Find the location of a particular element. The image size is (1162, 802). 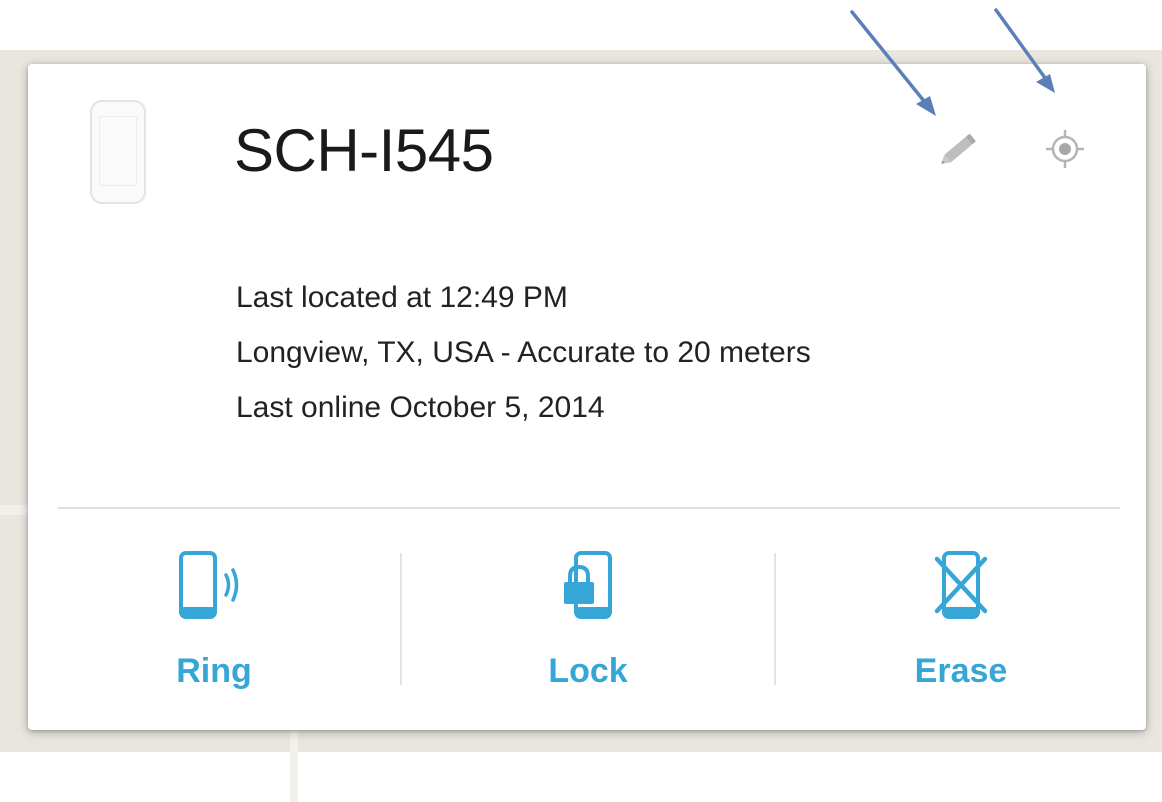

crosshair-icon is located at coordinates (1065, 149).